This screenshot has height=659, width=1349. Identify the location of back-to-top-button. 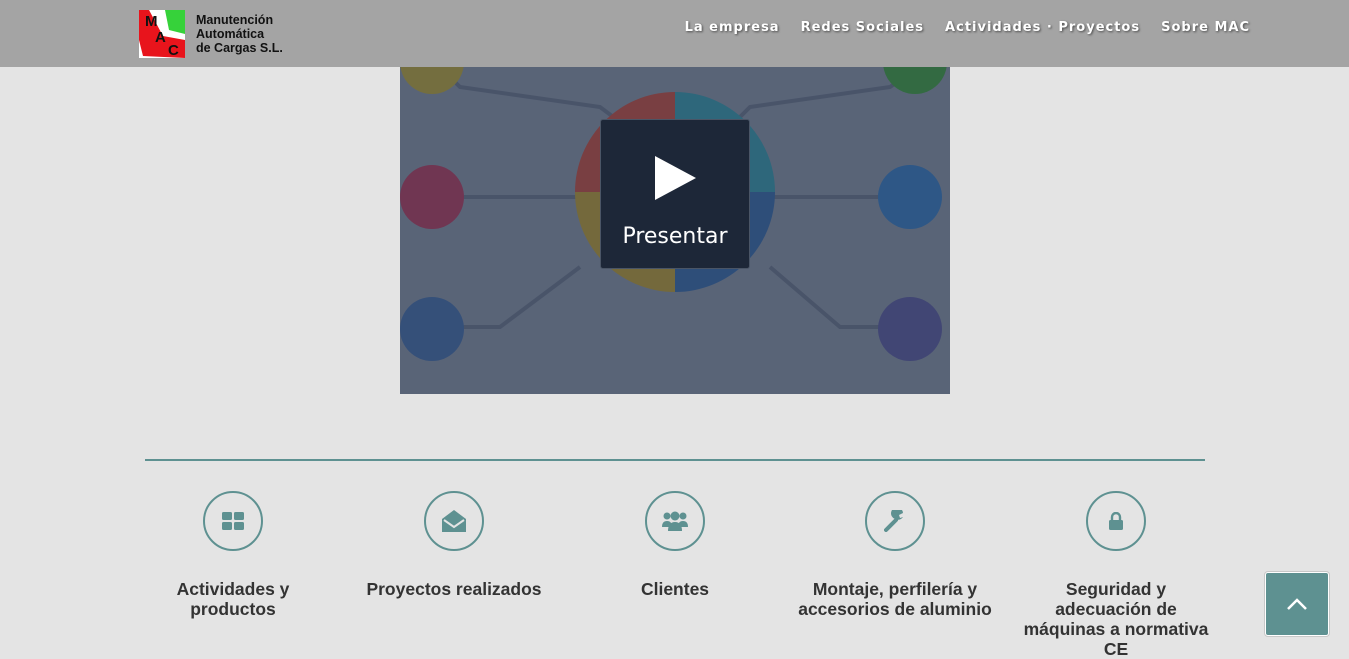
(1297, 604).